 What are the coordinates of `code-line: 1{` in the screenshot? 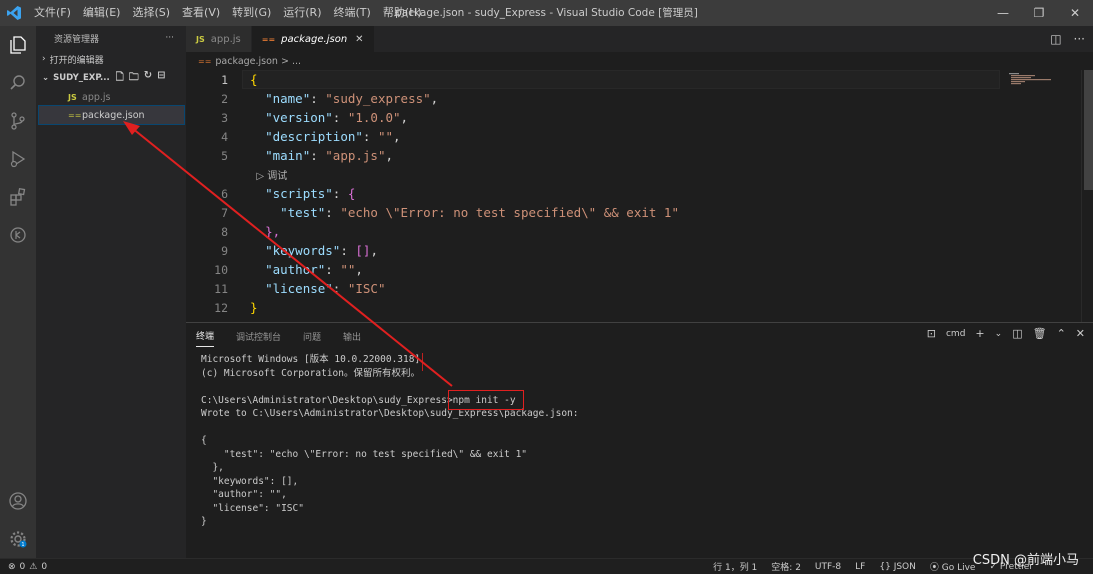 It's located at (221, 79).